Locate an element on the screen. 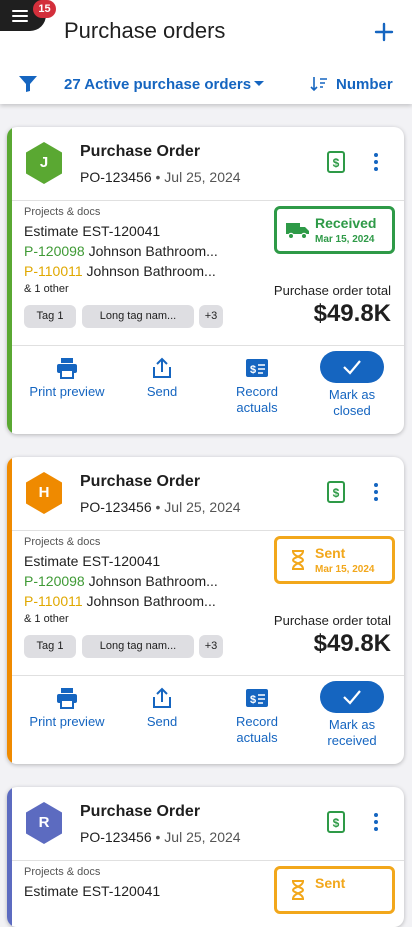 This screenshot has height=927, width=412. avatar: R is located at coordinates (44, 823).